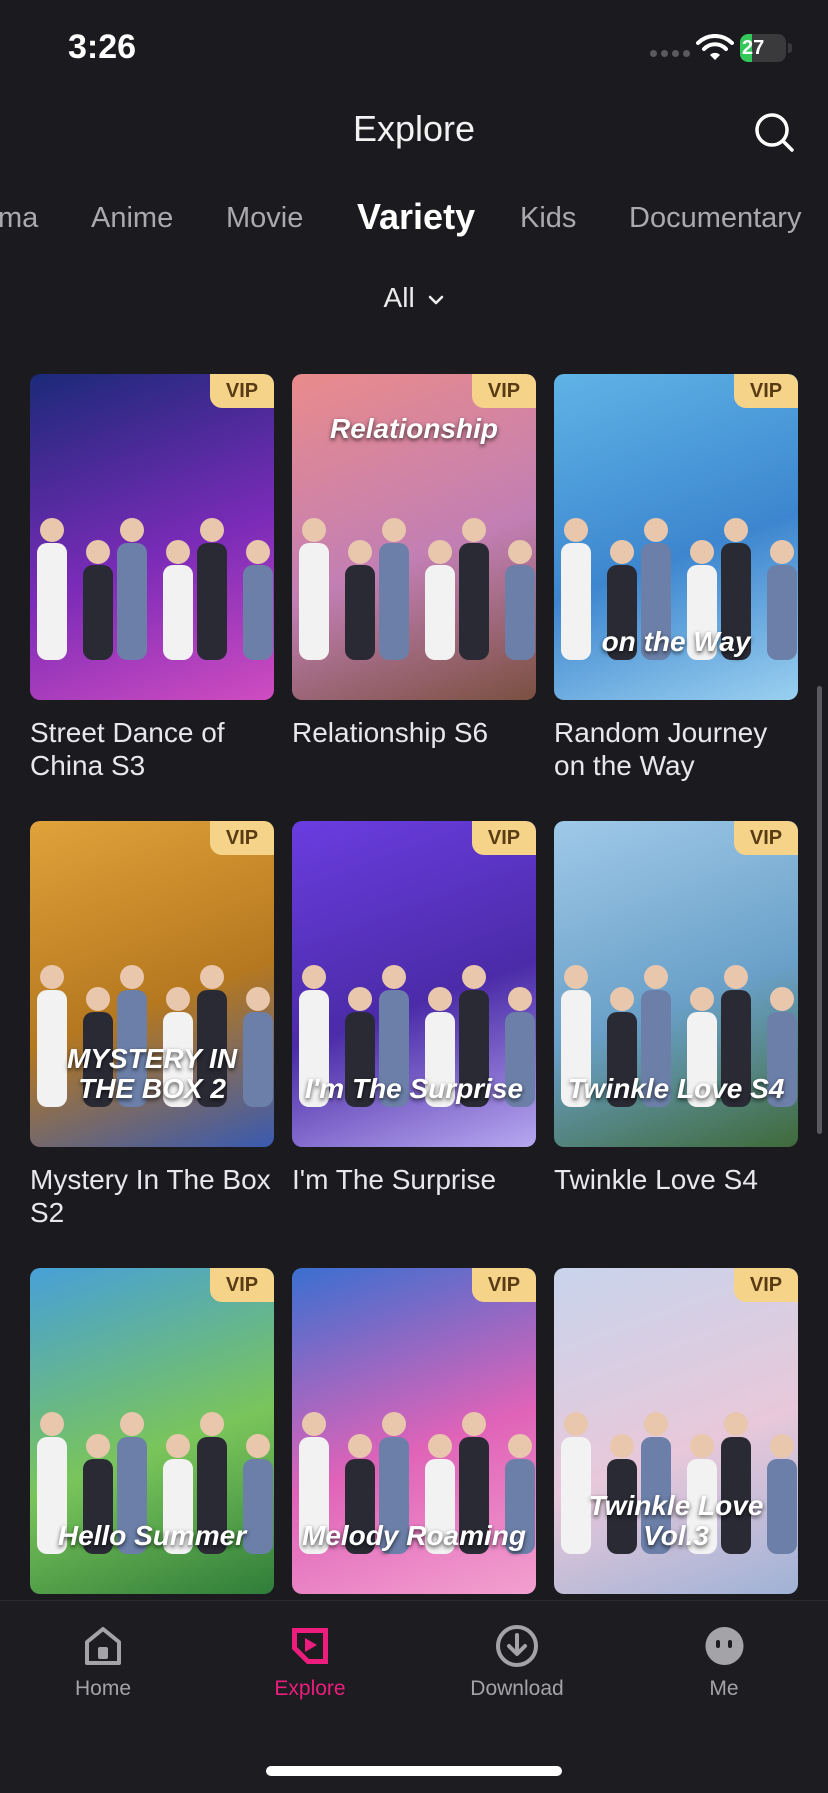  What do you see at coordinates (413, 428) in the screenshot?
I see `poster-title: Relationship` at bounding box center [413, 428].